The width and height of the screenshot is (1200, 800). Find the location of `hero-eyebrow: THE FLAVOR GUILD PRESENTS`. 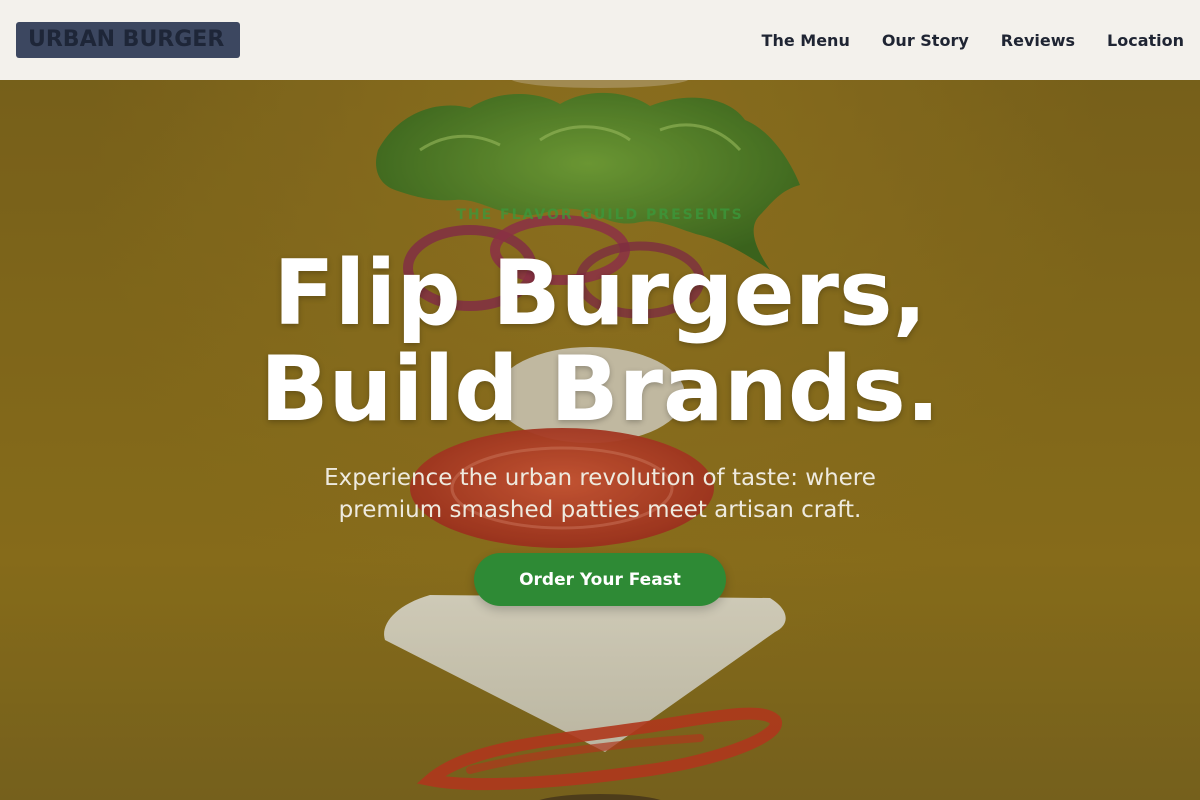

hero-eyebrow: THE FLAVOR GUILD PRESENTS is located at coordinates (600, 215).